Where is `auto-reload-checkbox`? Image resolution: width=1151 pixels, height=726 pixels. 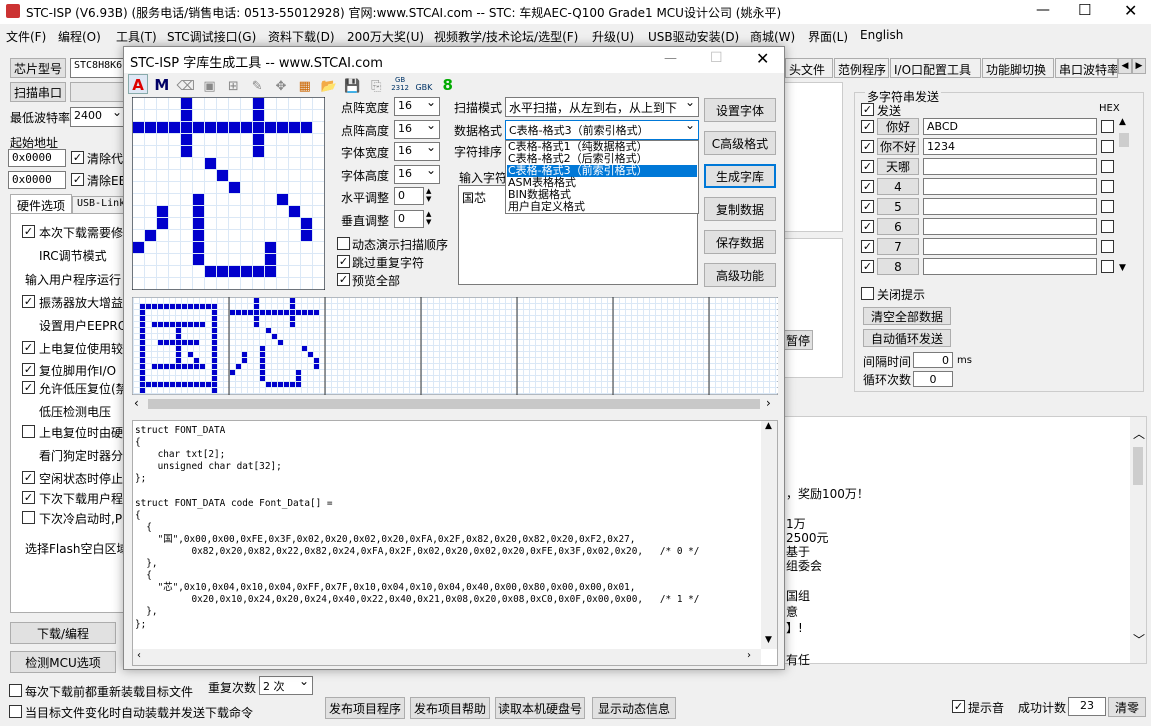 auto-reload-checkbox is located at coordinates (15, 711).